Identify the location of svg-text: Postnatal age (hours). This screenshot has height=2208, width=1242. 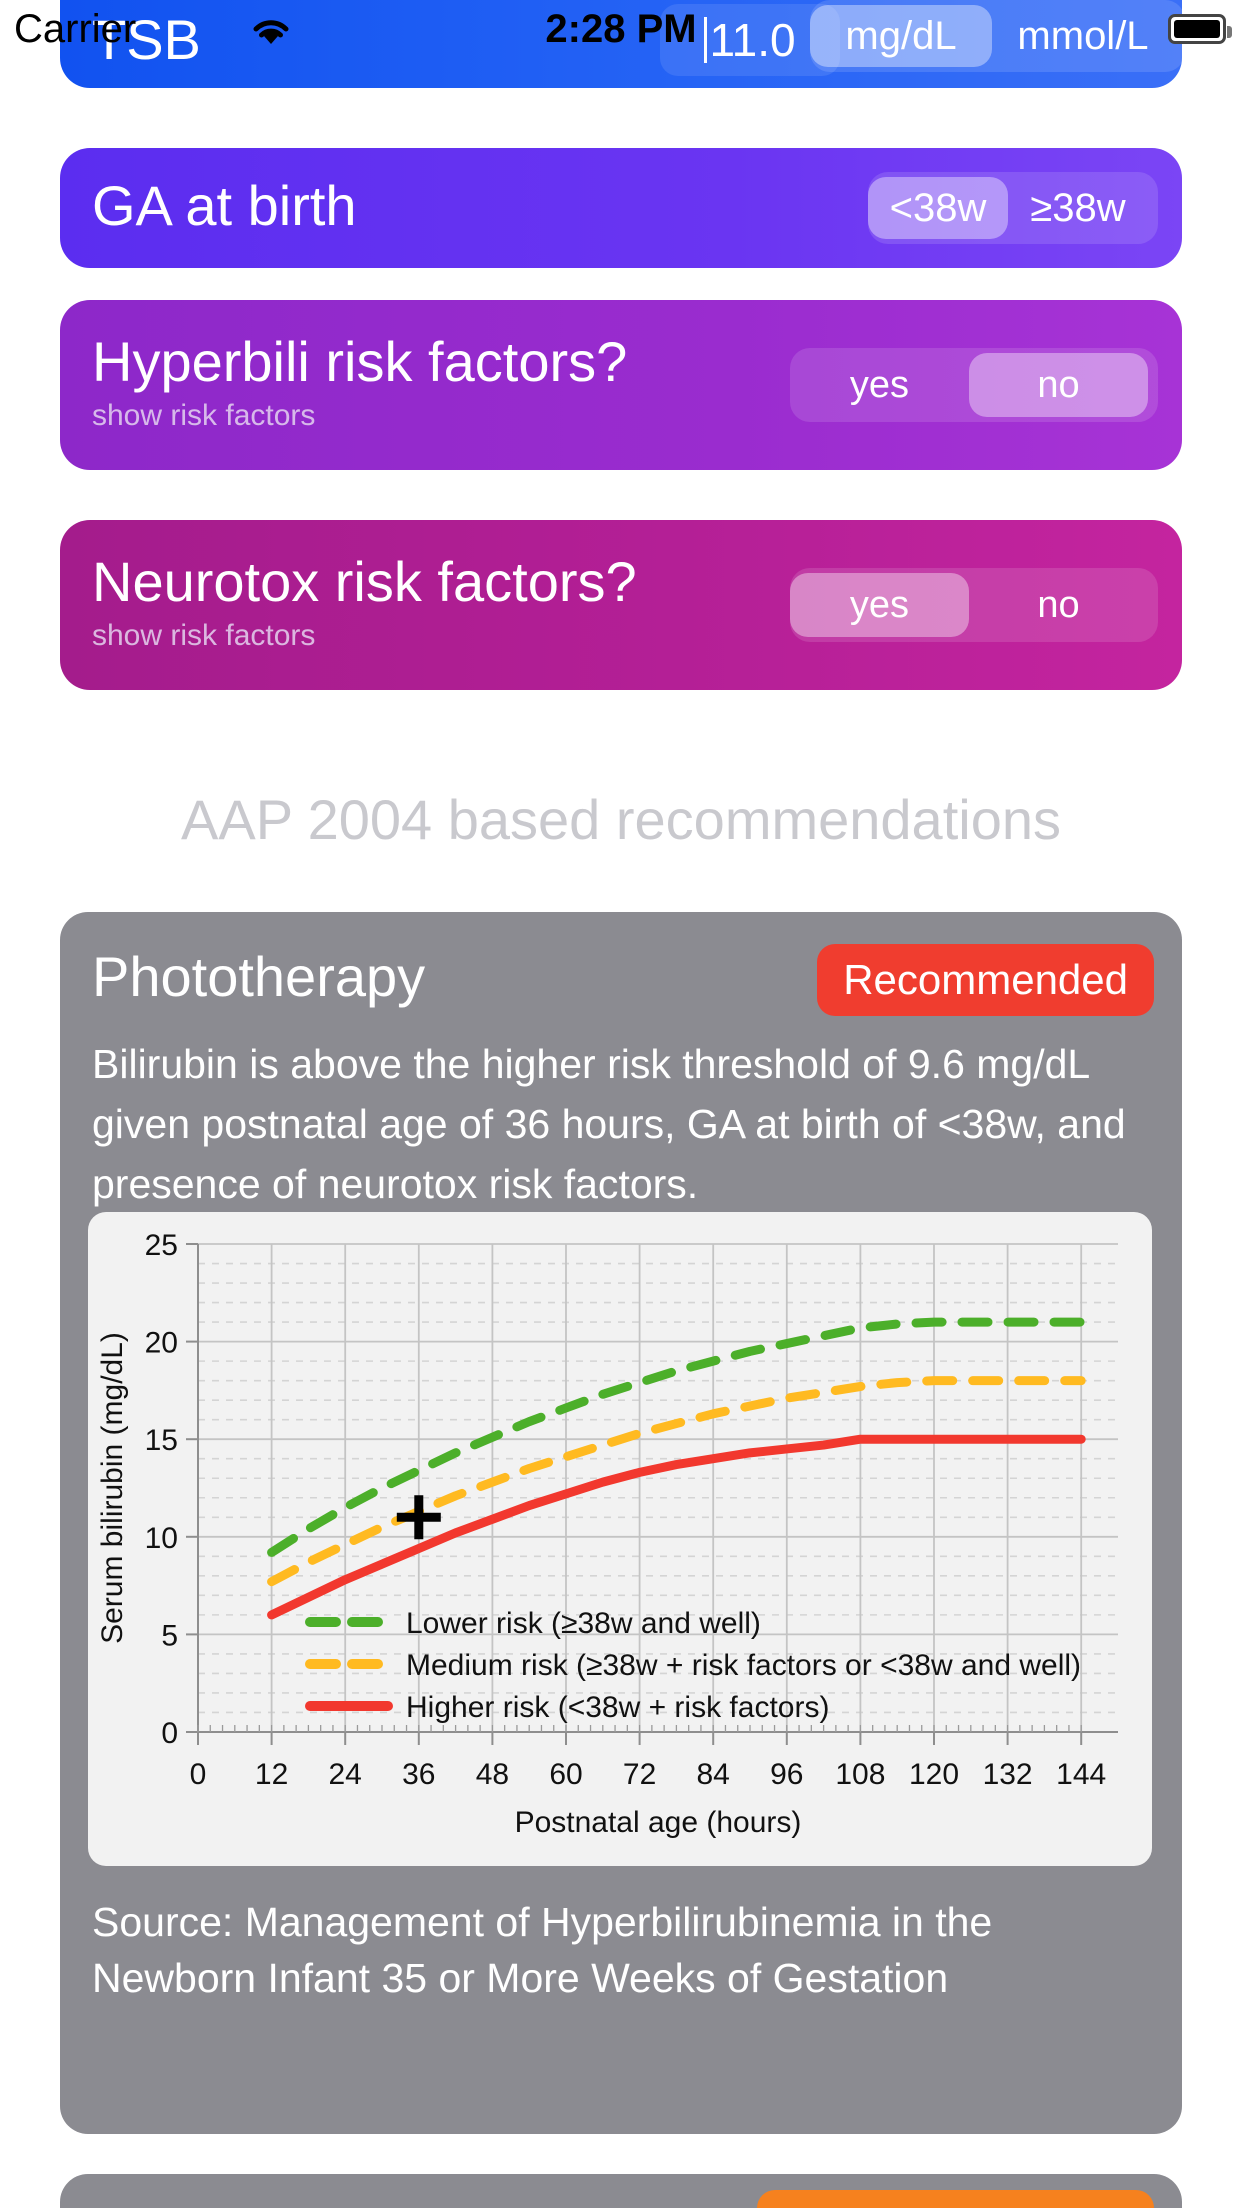
(658, 1822).